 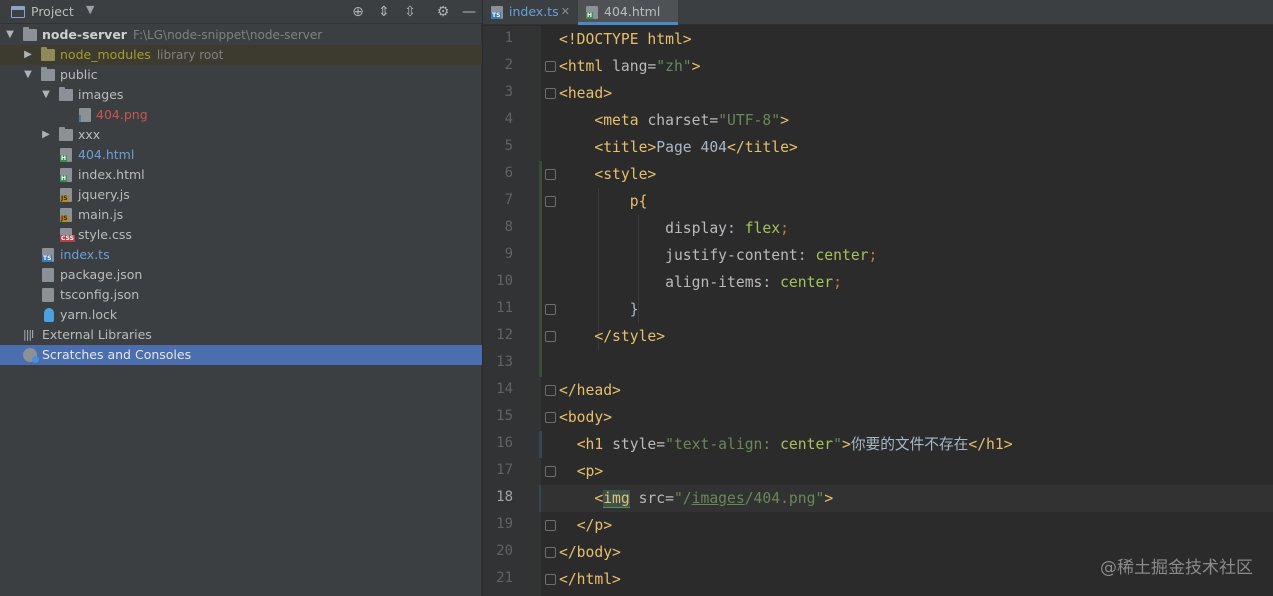 What do you see at coordinates (594, 525) in the screenshot?
I see `code-line-19: </p>` at bounding box center [594, 525].